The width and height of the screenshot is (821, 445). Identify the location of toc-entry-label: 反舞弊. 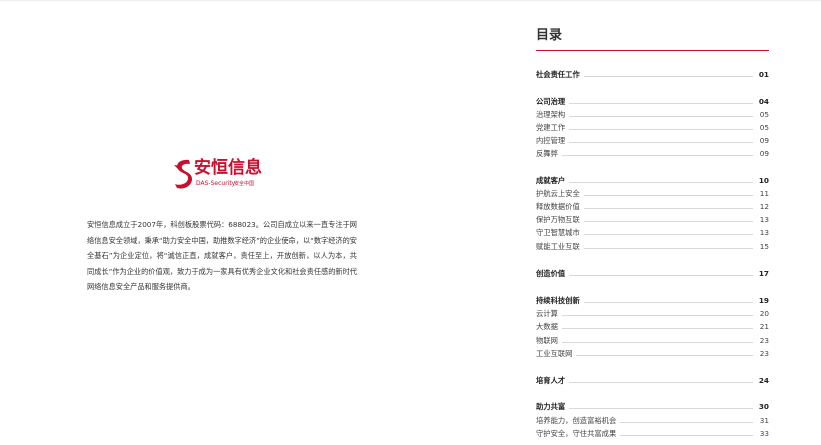
(547, 153).